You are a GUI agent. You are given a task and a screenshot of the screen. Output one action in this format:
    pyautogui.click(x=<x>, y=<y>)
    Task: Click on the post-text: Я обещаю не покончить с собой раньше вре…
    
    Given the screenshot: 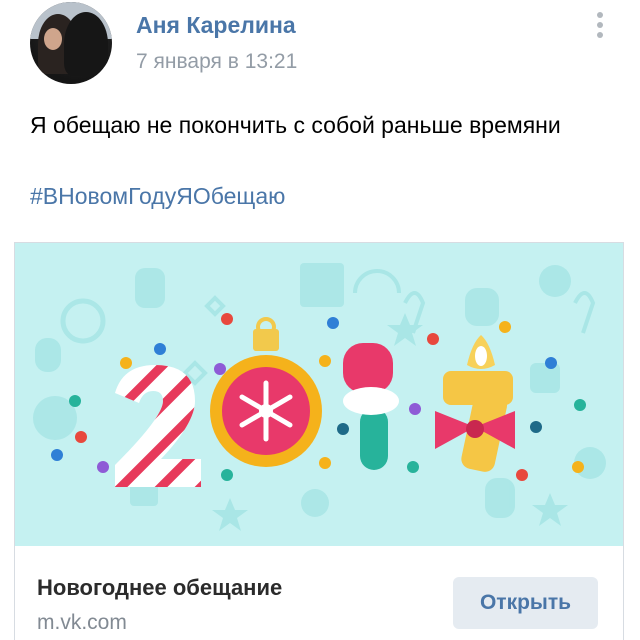 What is the action you would take?
    pyautogui.click(x=295, y=125)
    